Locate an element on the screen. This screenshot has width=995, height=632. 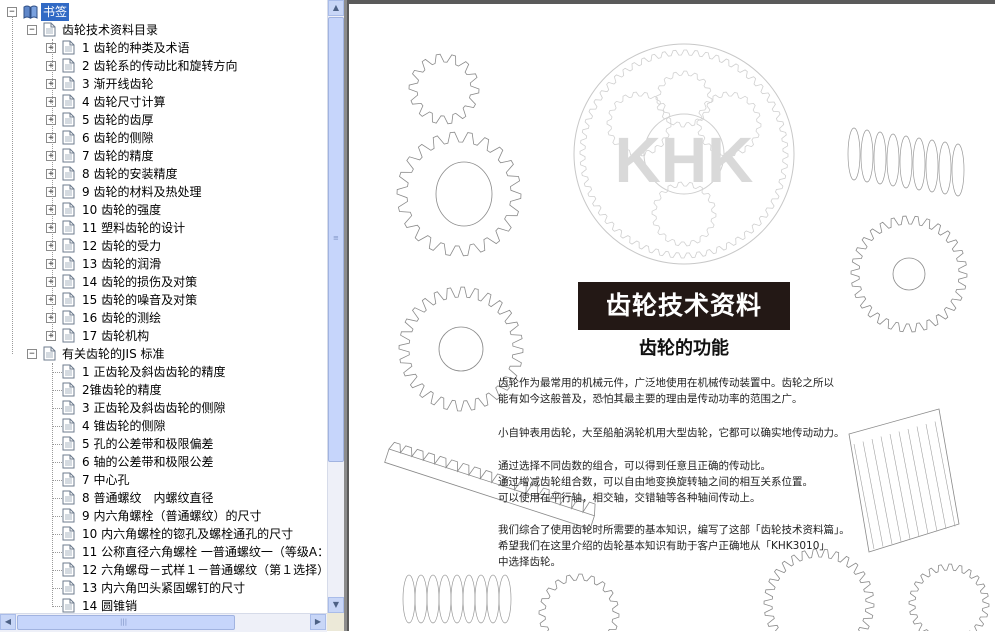
bookmark-item: 3 正齿轮及斜齿齿轮的侧隙 is located at coordinates (163, 408).